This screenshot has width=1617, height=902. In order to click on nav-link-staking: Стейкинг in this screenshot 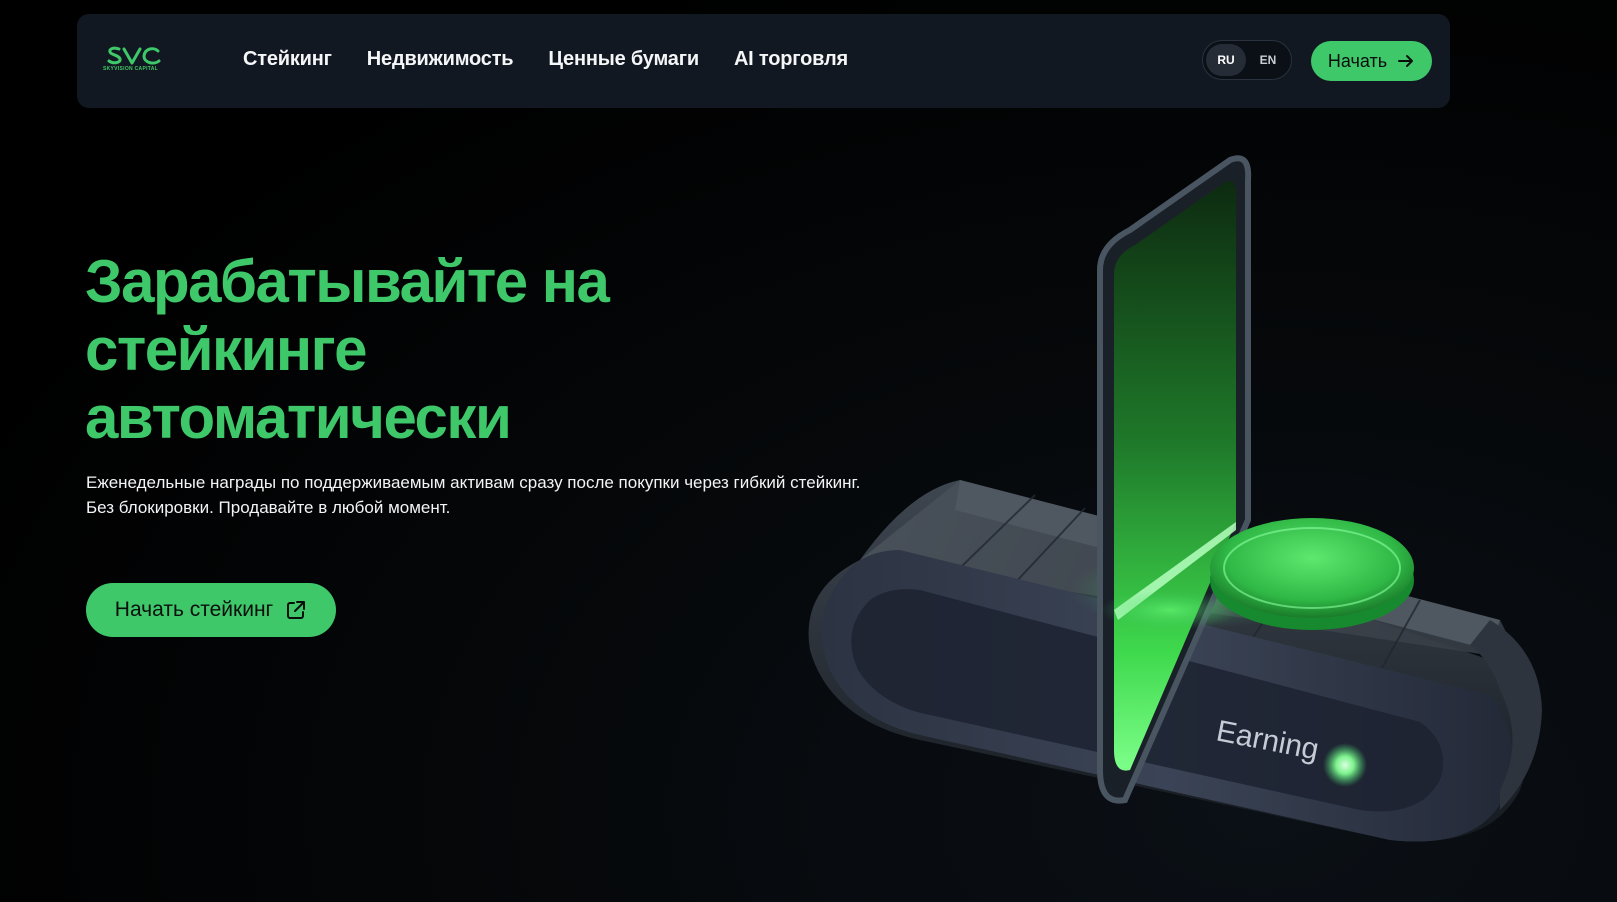, I will do `click(287, 59)`.